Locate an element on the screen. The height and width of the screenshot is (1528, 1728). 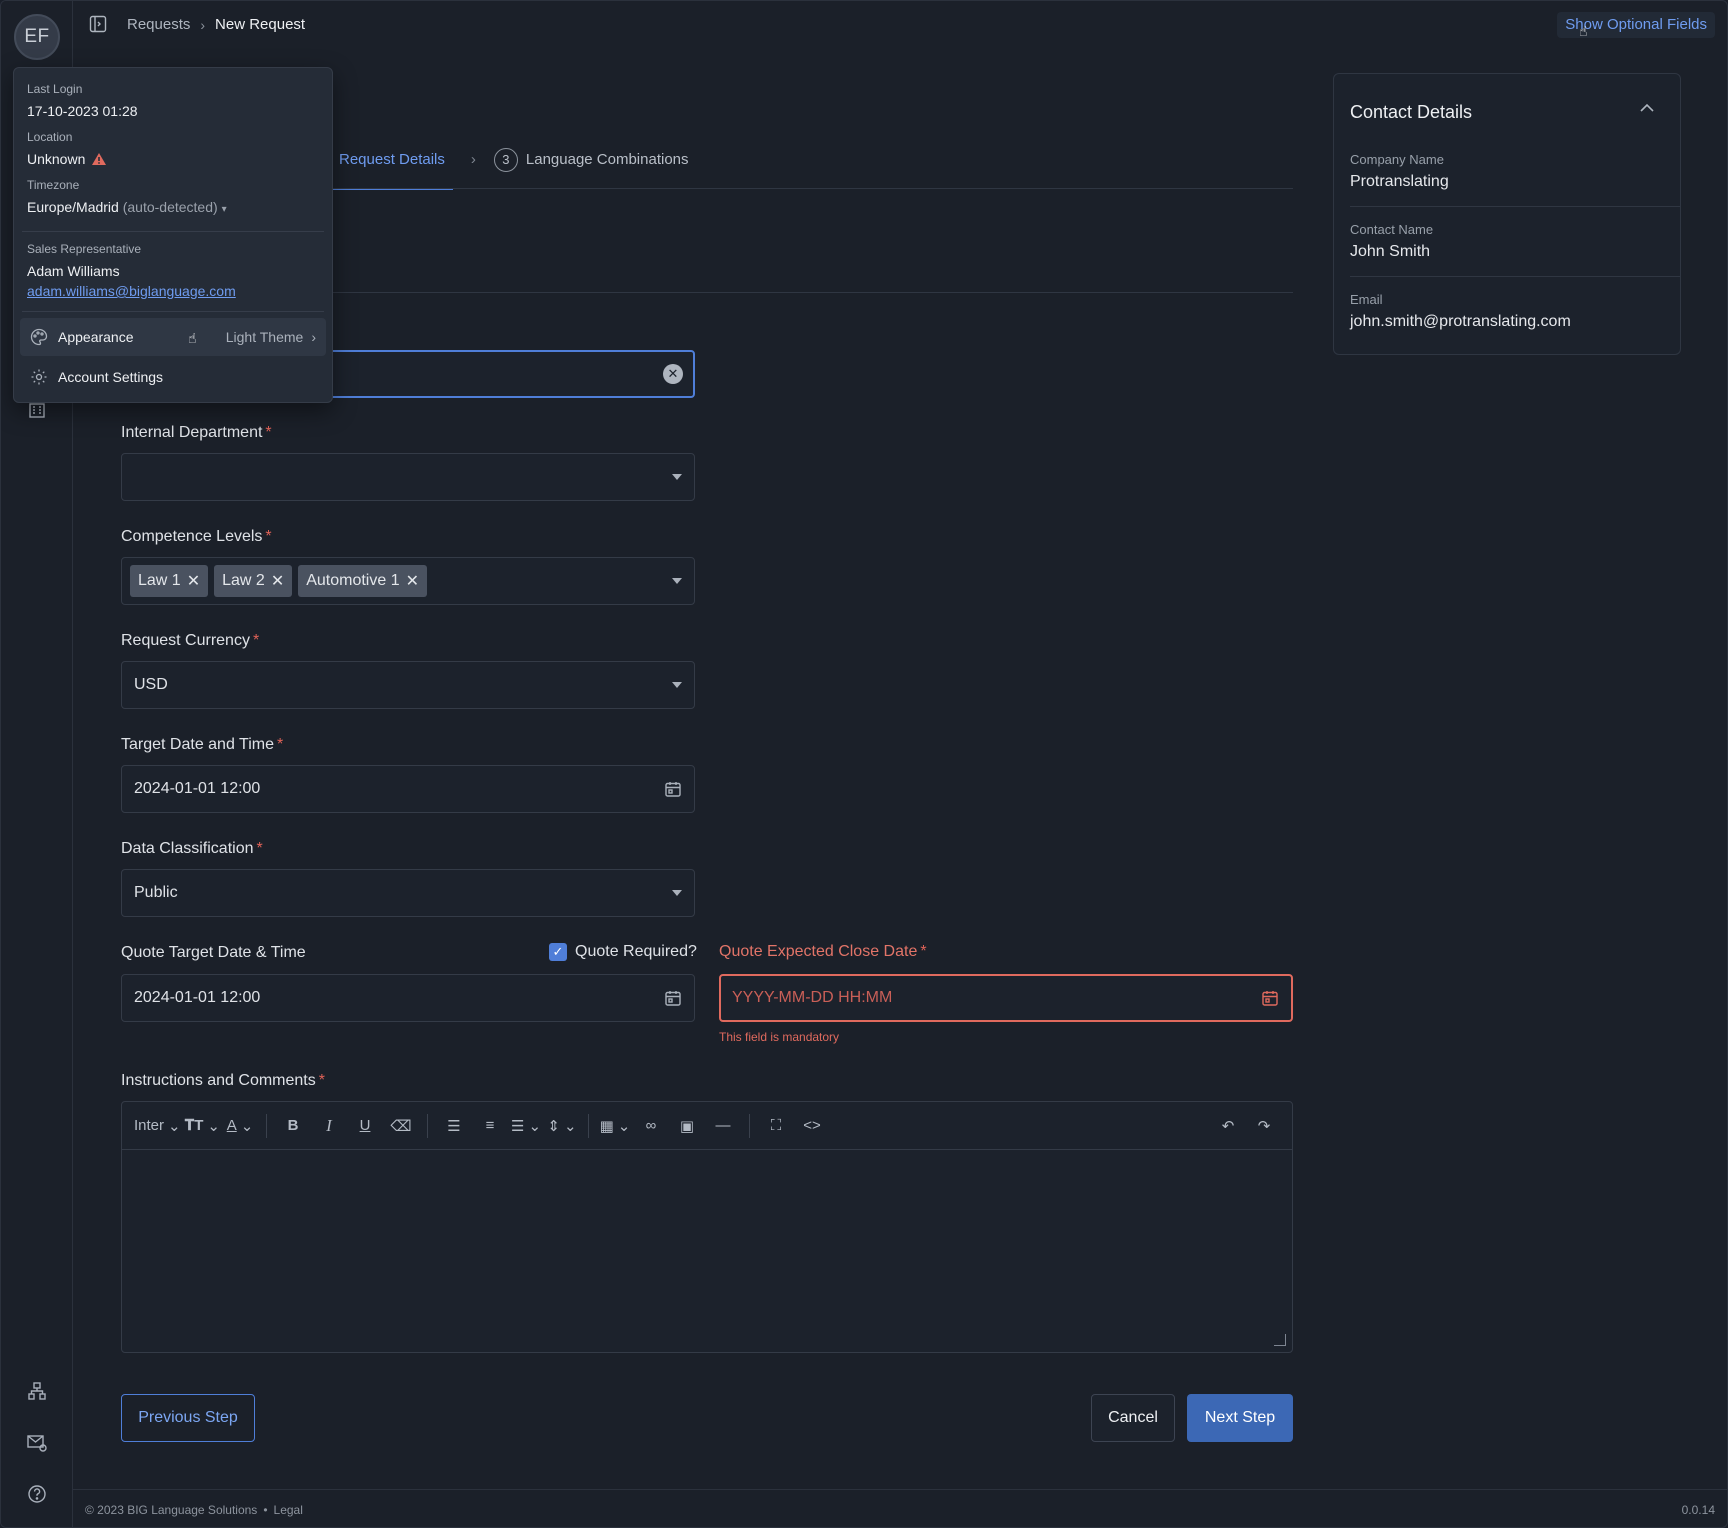
panel-toggle-icon is located at coordinates (98, 24).